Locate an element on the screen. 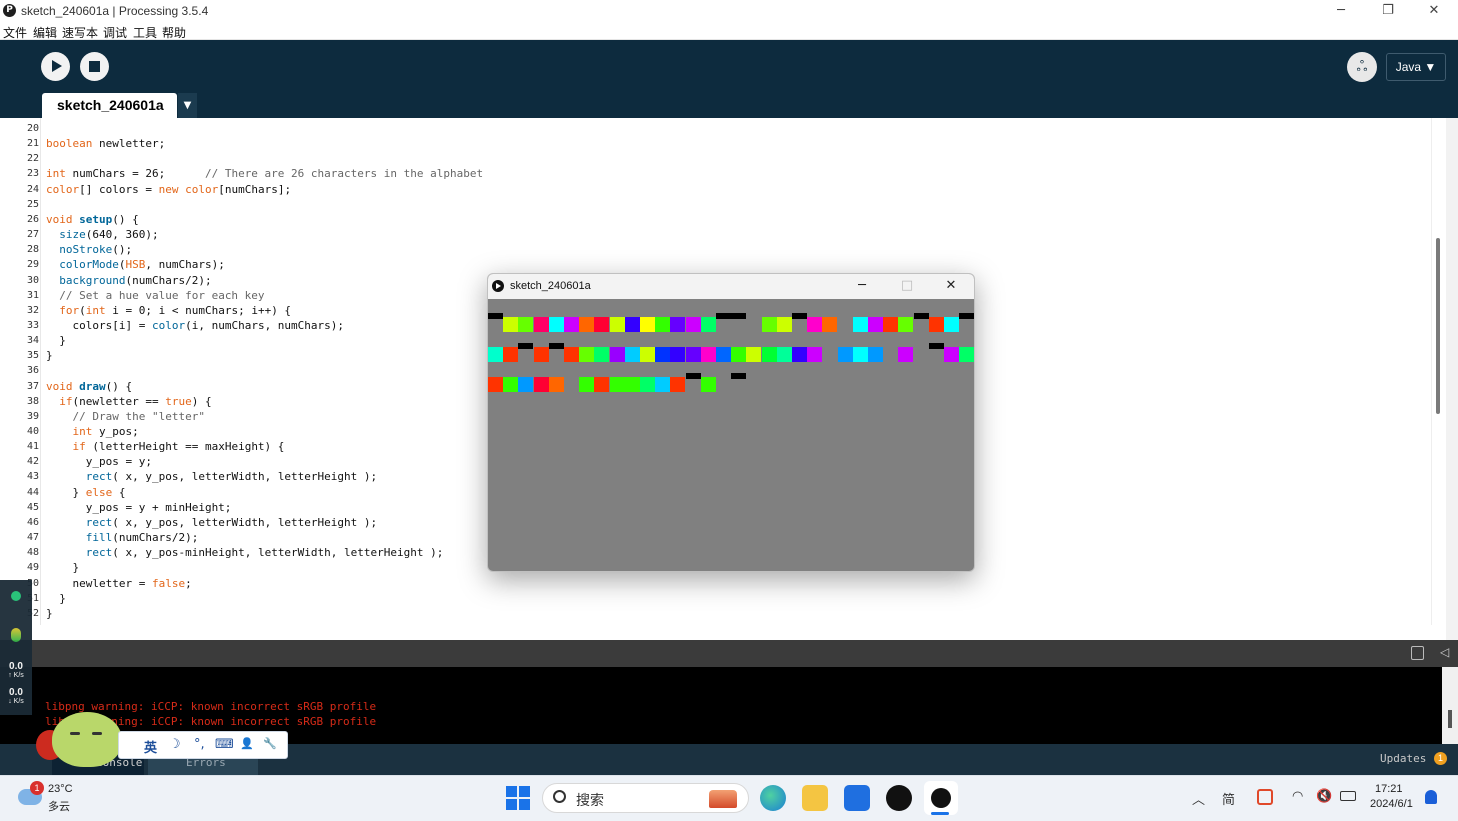 The height and width of the screenshot is (821, 1458). search-placeholder: 搜索 is located at coordinates (590, 800).